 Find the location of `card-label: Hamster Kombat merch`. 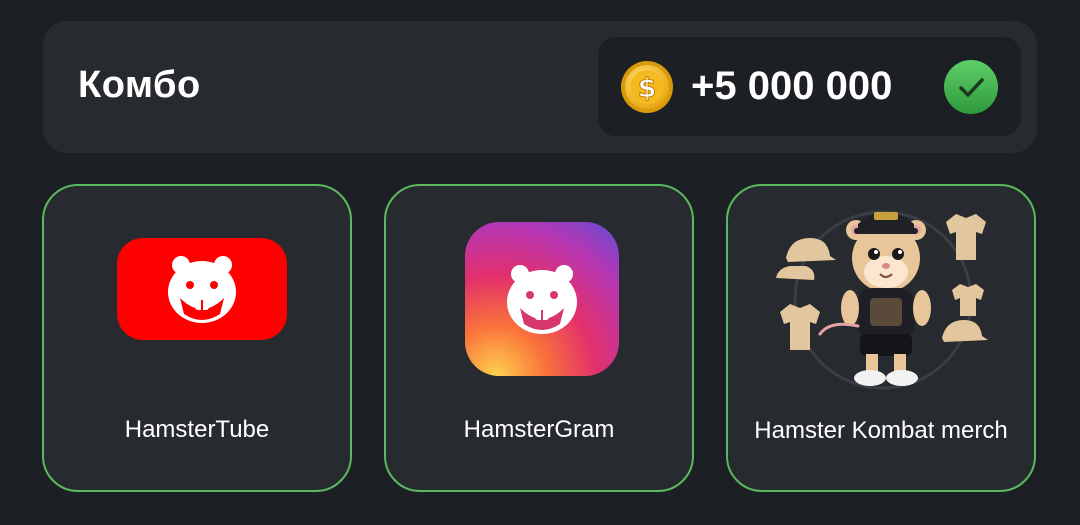

card-label: Hamster Kombat merch is located at coordinates (881, 430).